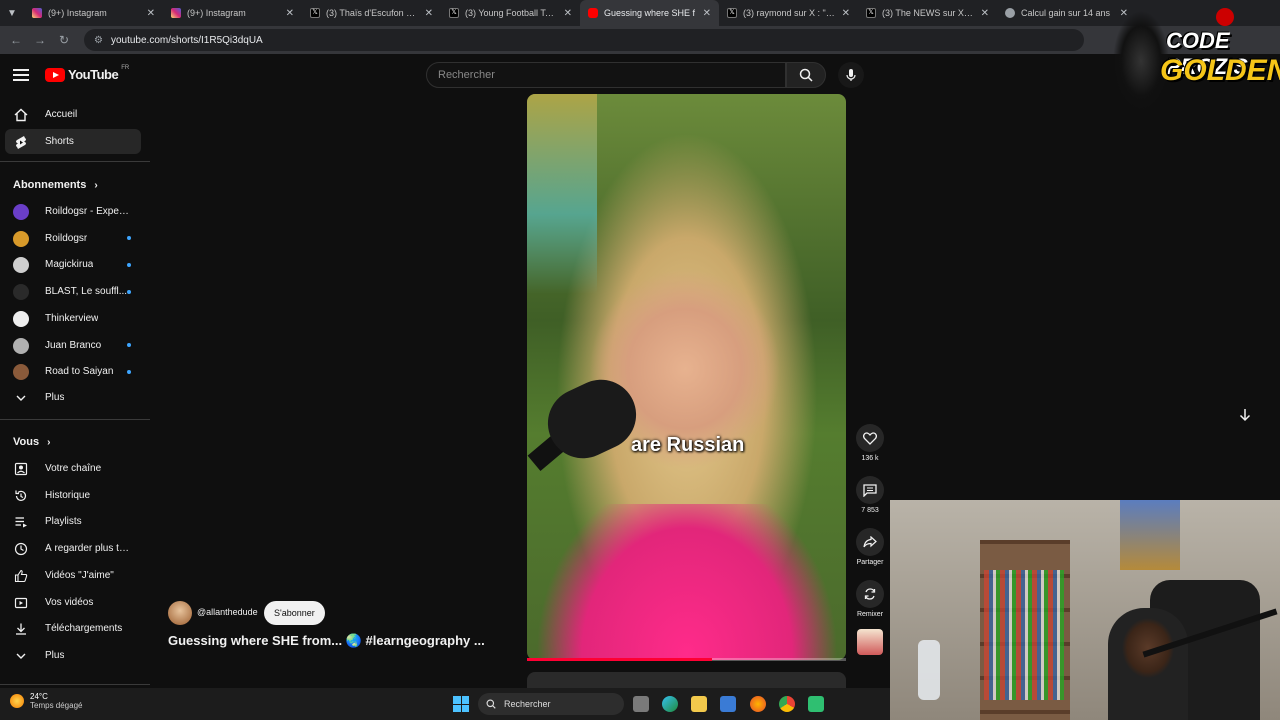 The width and height of the screenshot is (1280, 720). Describe the element at coordinates (649, 13) in the screenshot. I see `browser-tab: Guessing where SHE f ✕` at that location.